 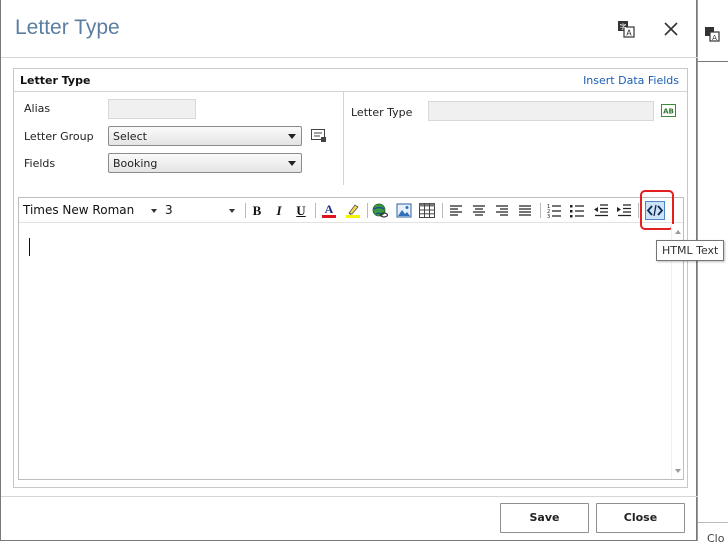 What do you see at coordinates (67, 27) in the screenshot?
I see `dialog-title: Letter Type` at bounding box center [67, 27].